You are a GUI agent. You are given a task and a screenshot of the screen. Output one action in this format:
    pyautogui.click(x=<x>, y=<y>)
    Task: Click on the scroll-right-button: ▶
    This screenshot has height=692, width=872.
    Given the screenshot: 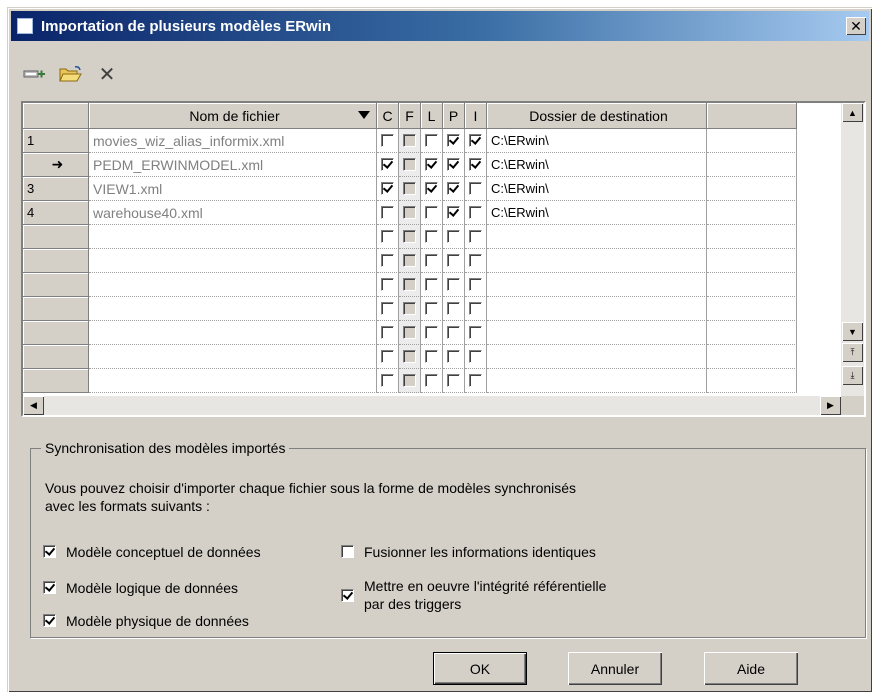 What is the action you would take?
    pyautogui.click(x=830, y=405)
    